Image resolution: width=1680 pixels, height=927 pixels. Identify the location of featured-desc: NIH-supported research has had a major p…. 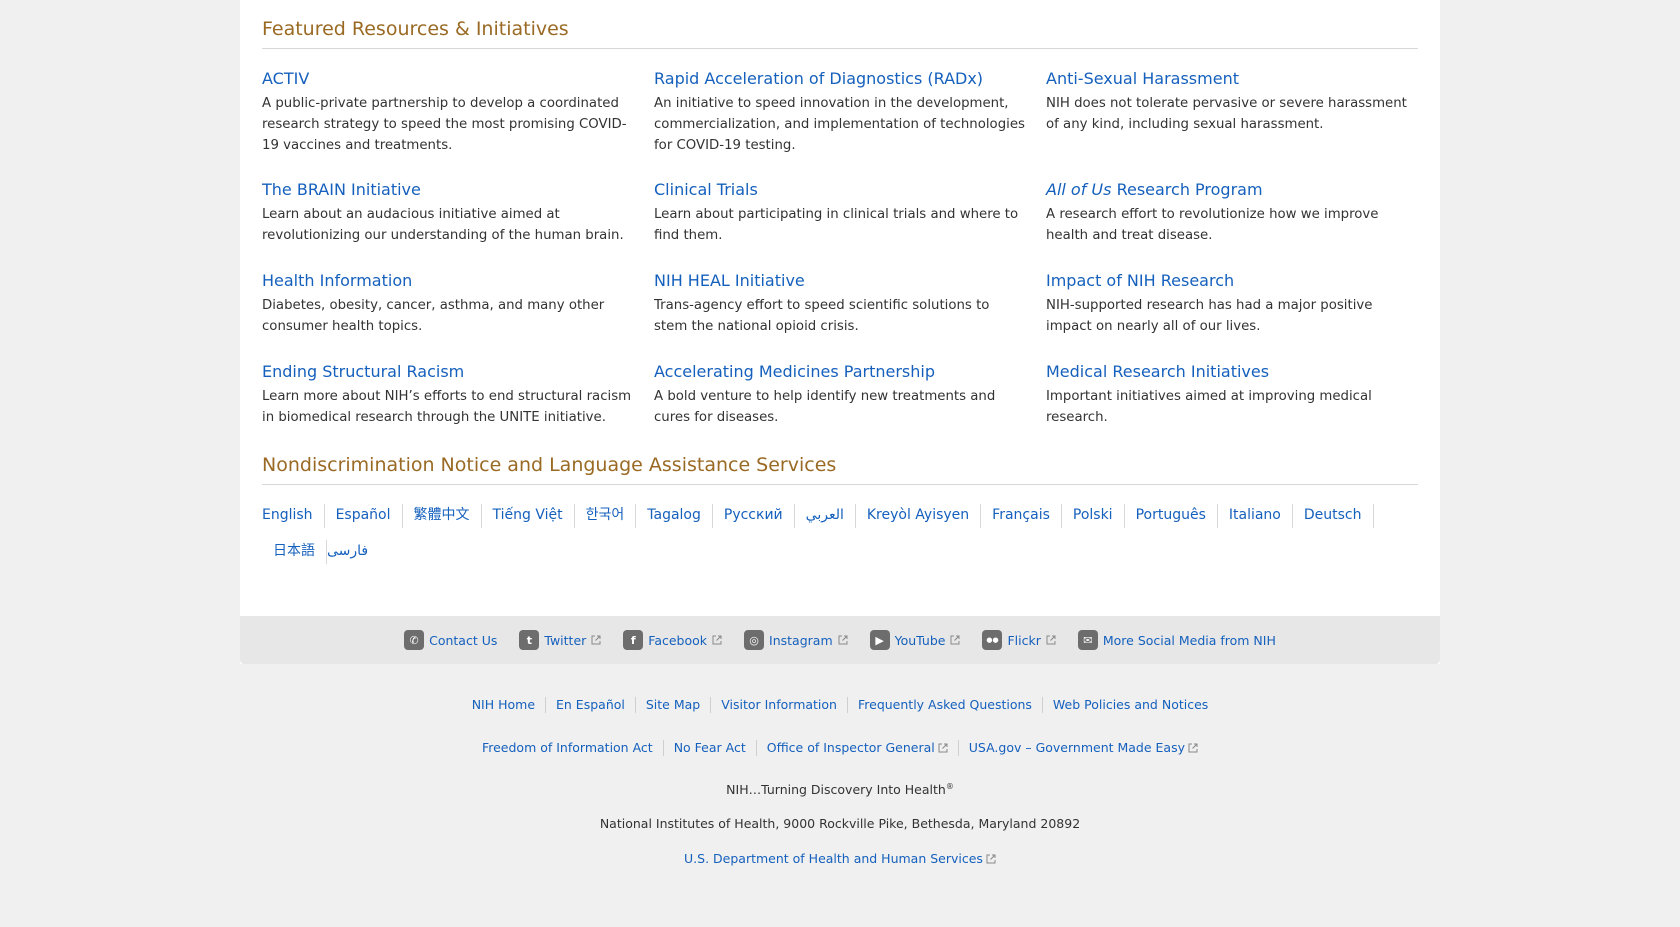
(1209, 316).